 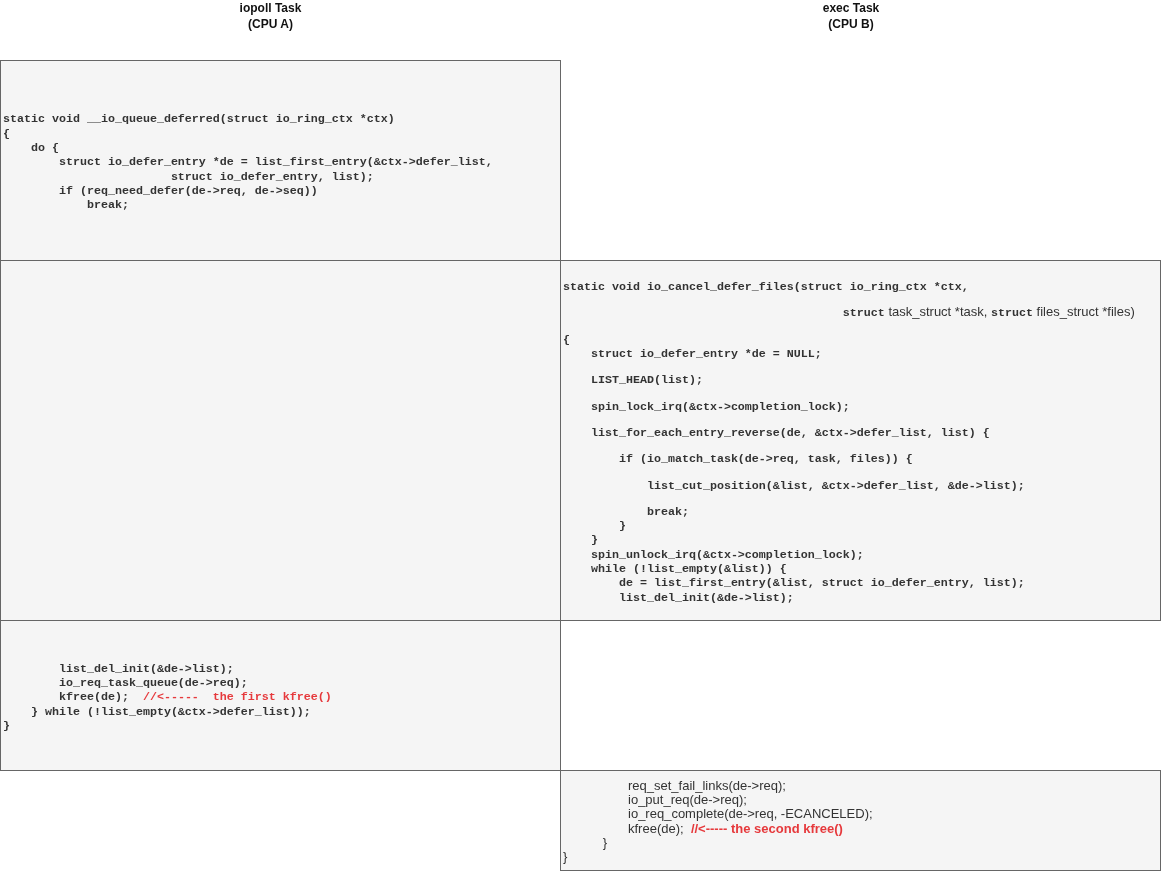 I want to click on code-line: req_set_fail_links(de->req);, so click(x=706, y=784).